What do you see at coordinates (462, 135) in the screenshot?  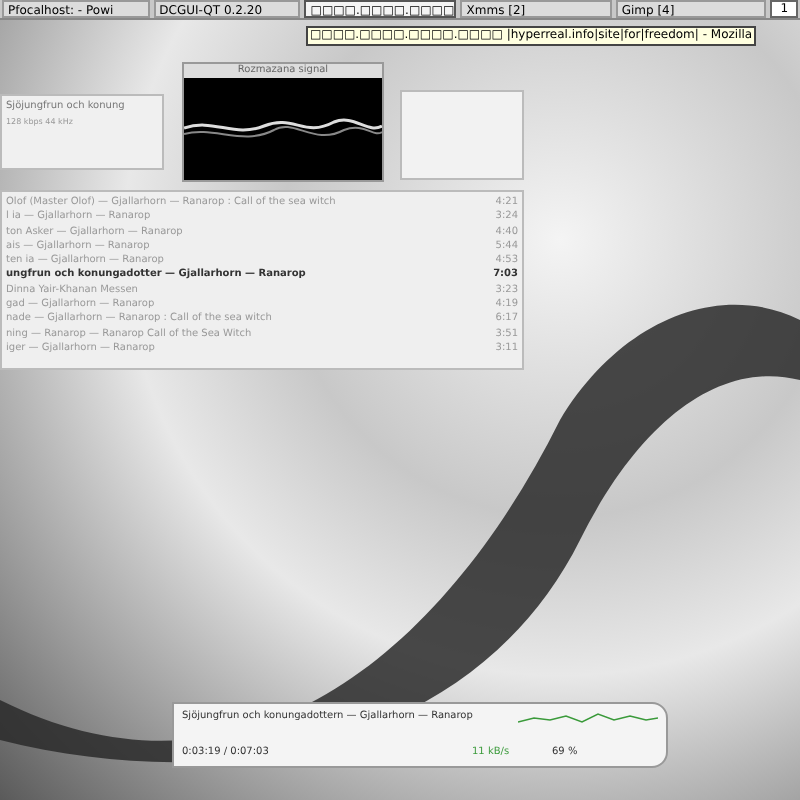 I see `equalizer-window` at bounding box center [462, 135].